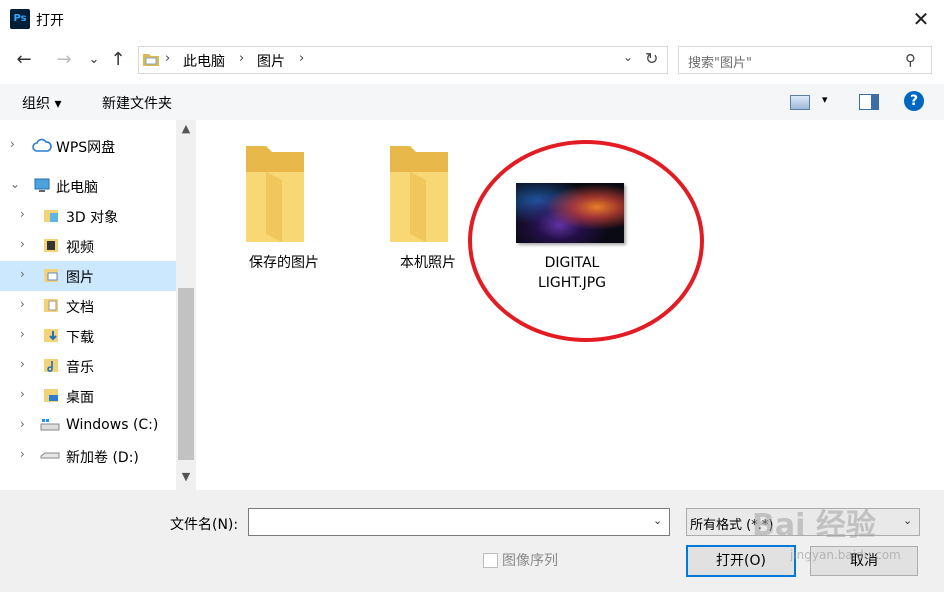 The height and width of the screenshot is (592, 944). What do you see at coordinates (271, 61) in the screenshot?
I see `breadcrumb-pictures: 图片` at bounding box center [271, 61].